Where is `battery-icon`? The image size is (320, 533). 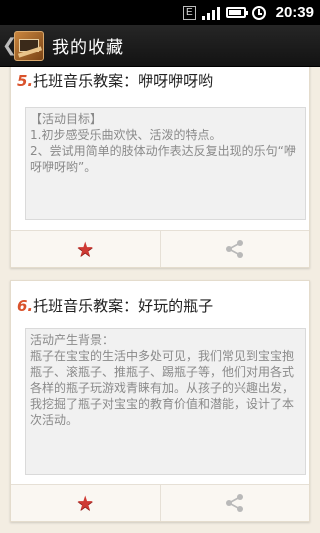 battery-icon is located at coordinates (236, 12).